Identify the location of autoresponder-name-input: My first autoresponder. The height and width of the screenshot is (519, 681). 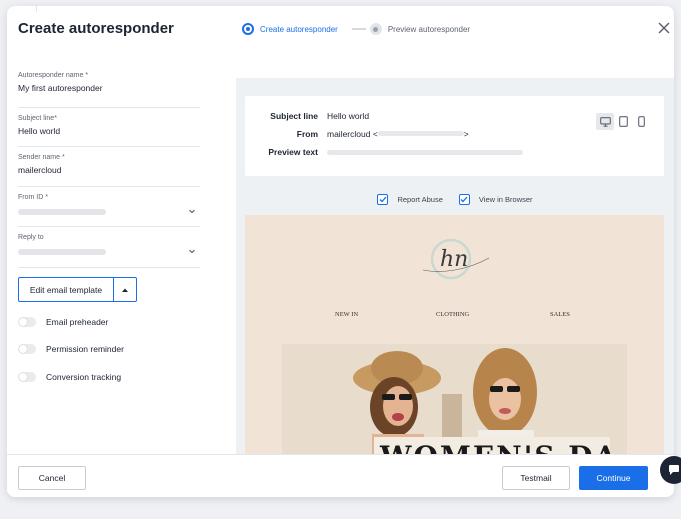
(109, 88).